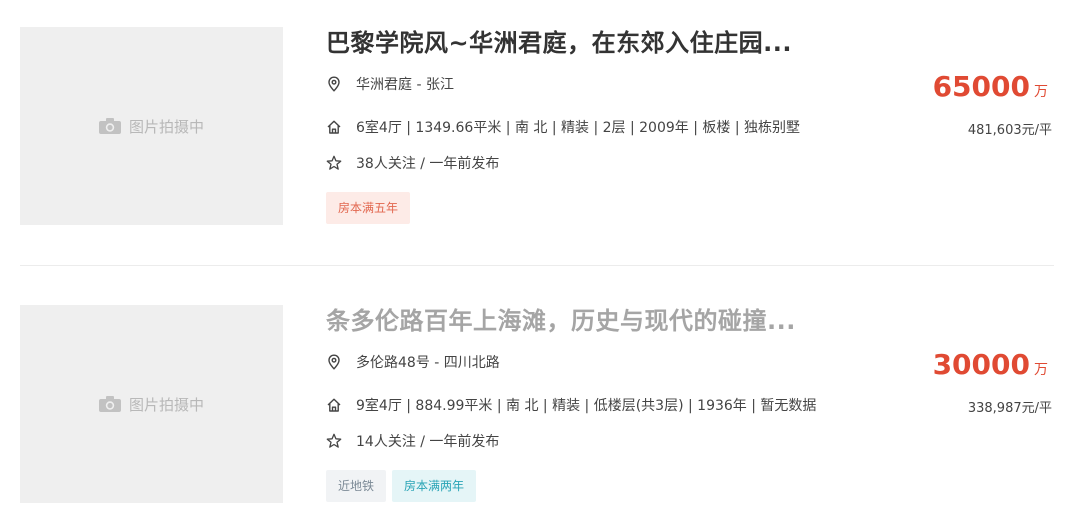 The height and width of the screenshot is (520, 1080). Describe the element at coordinates (981, 364) in the screenshot. I see `price-value: 30000` at that location.